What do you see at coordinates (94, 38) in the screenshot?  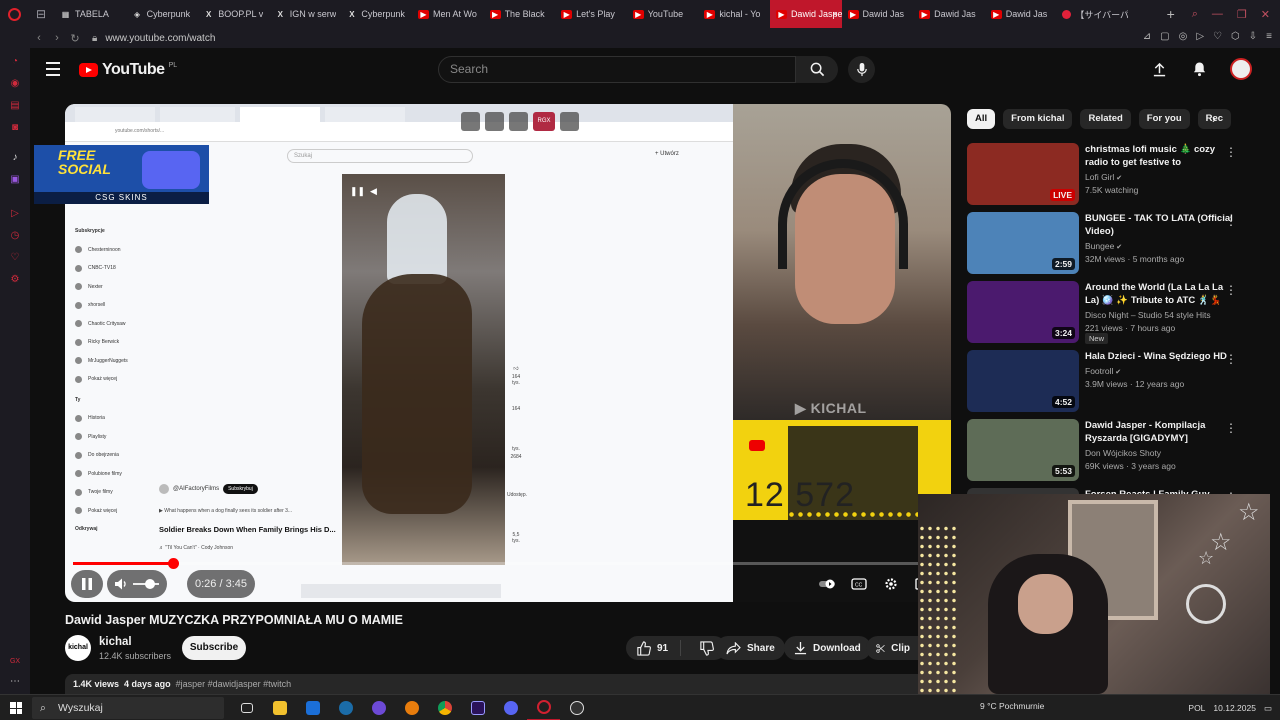 I see `lock-icon: 🔒︎` at bounding box center [94, 38].